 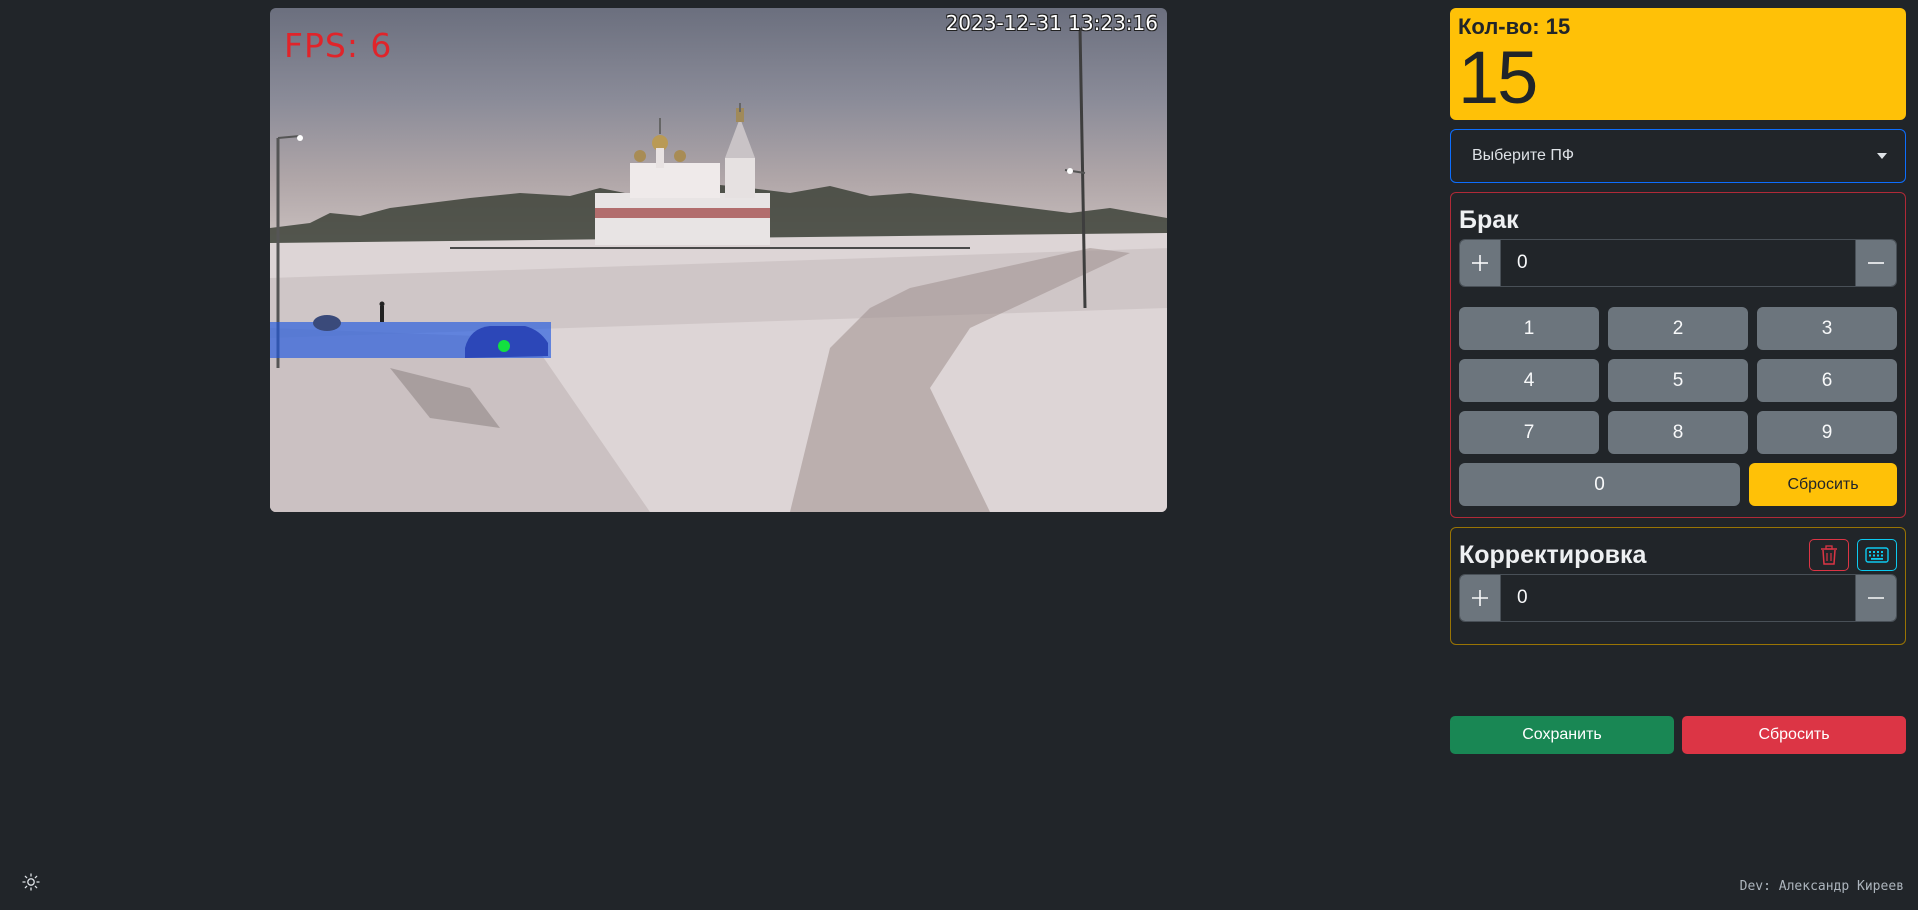 I want to click on correction-stepper: 0, so click(x=1678, y=598).